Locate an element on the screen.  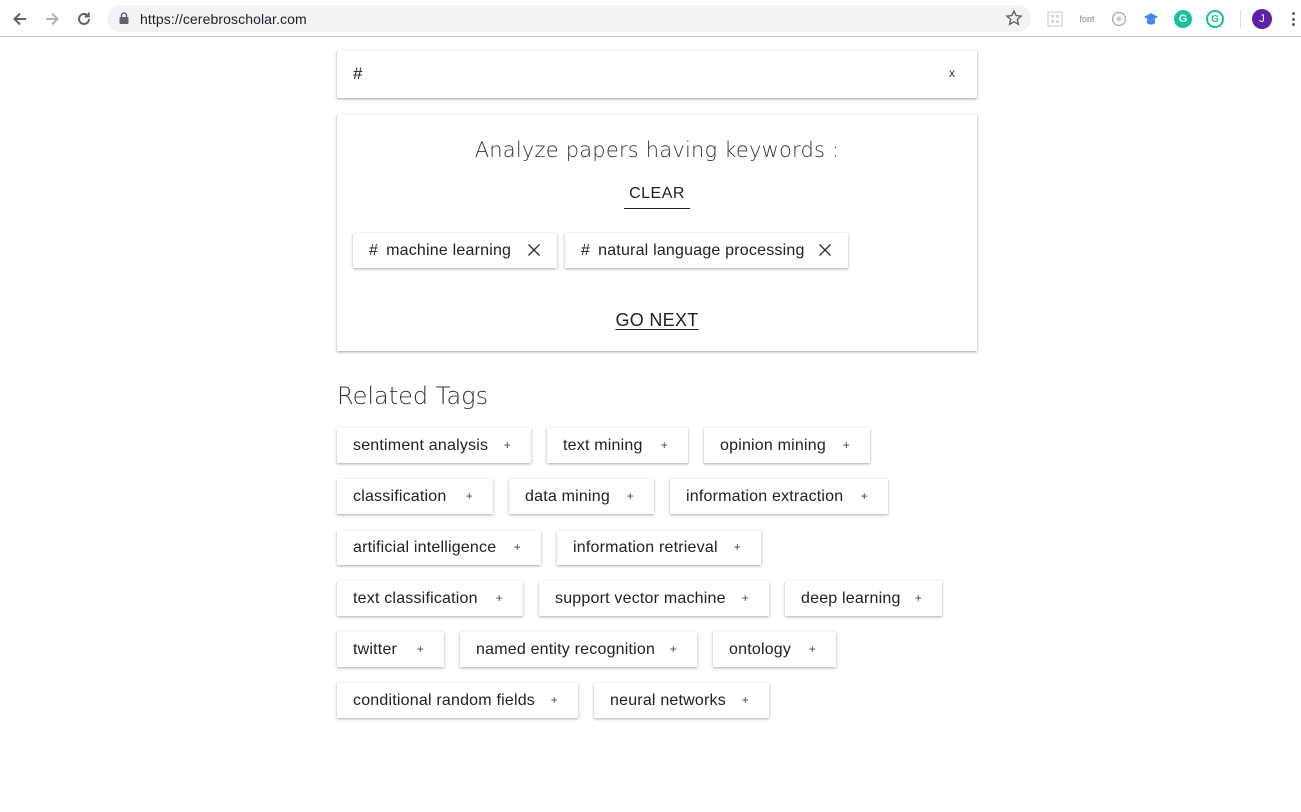
tag-label: artificial intelligence is located at coordinates (425, 547).